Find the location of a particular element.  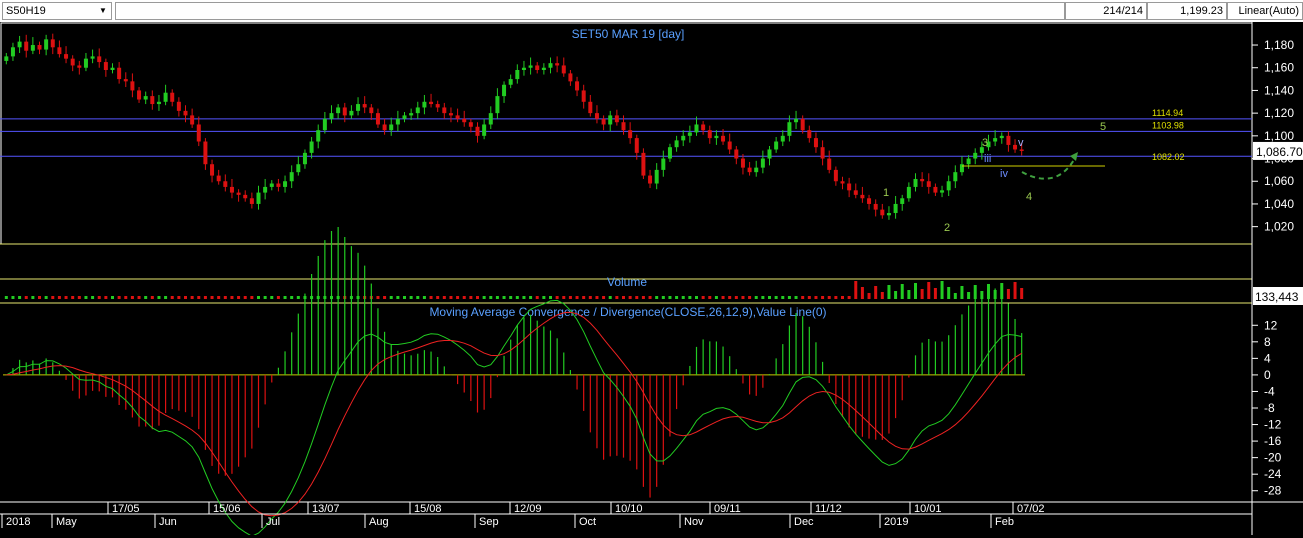

symbol-selector: S50H19 ▼ is located at coordinates (57, 11).